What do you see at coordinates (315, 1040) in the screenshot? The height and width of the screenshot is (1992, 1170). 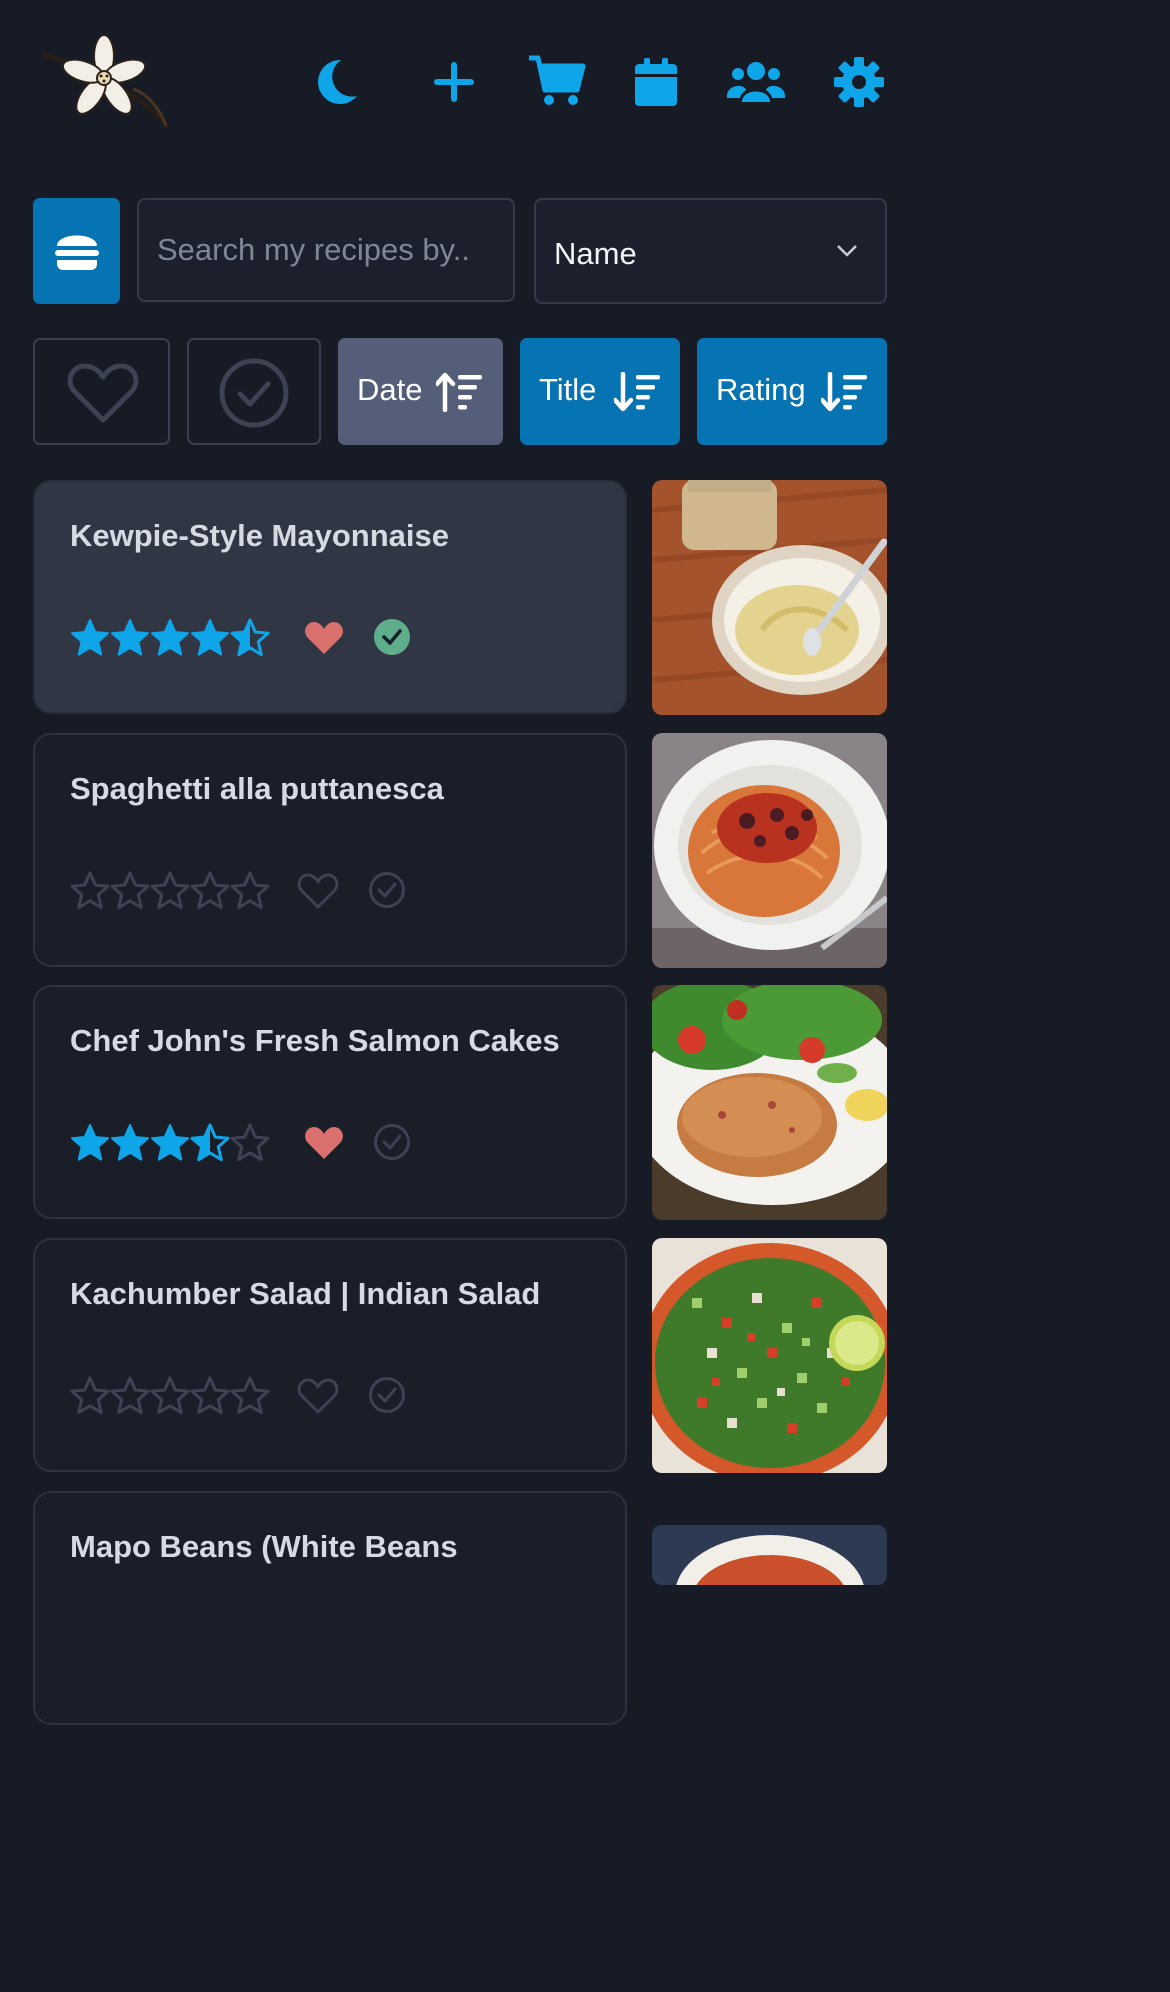 I see `recipe-title: Chef John's Fresh Salmon Cakes` at bounding box center [315, 1040].